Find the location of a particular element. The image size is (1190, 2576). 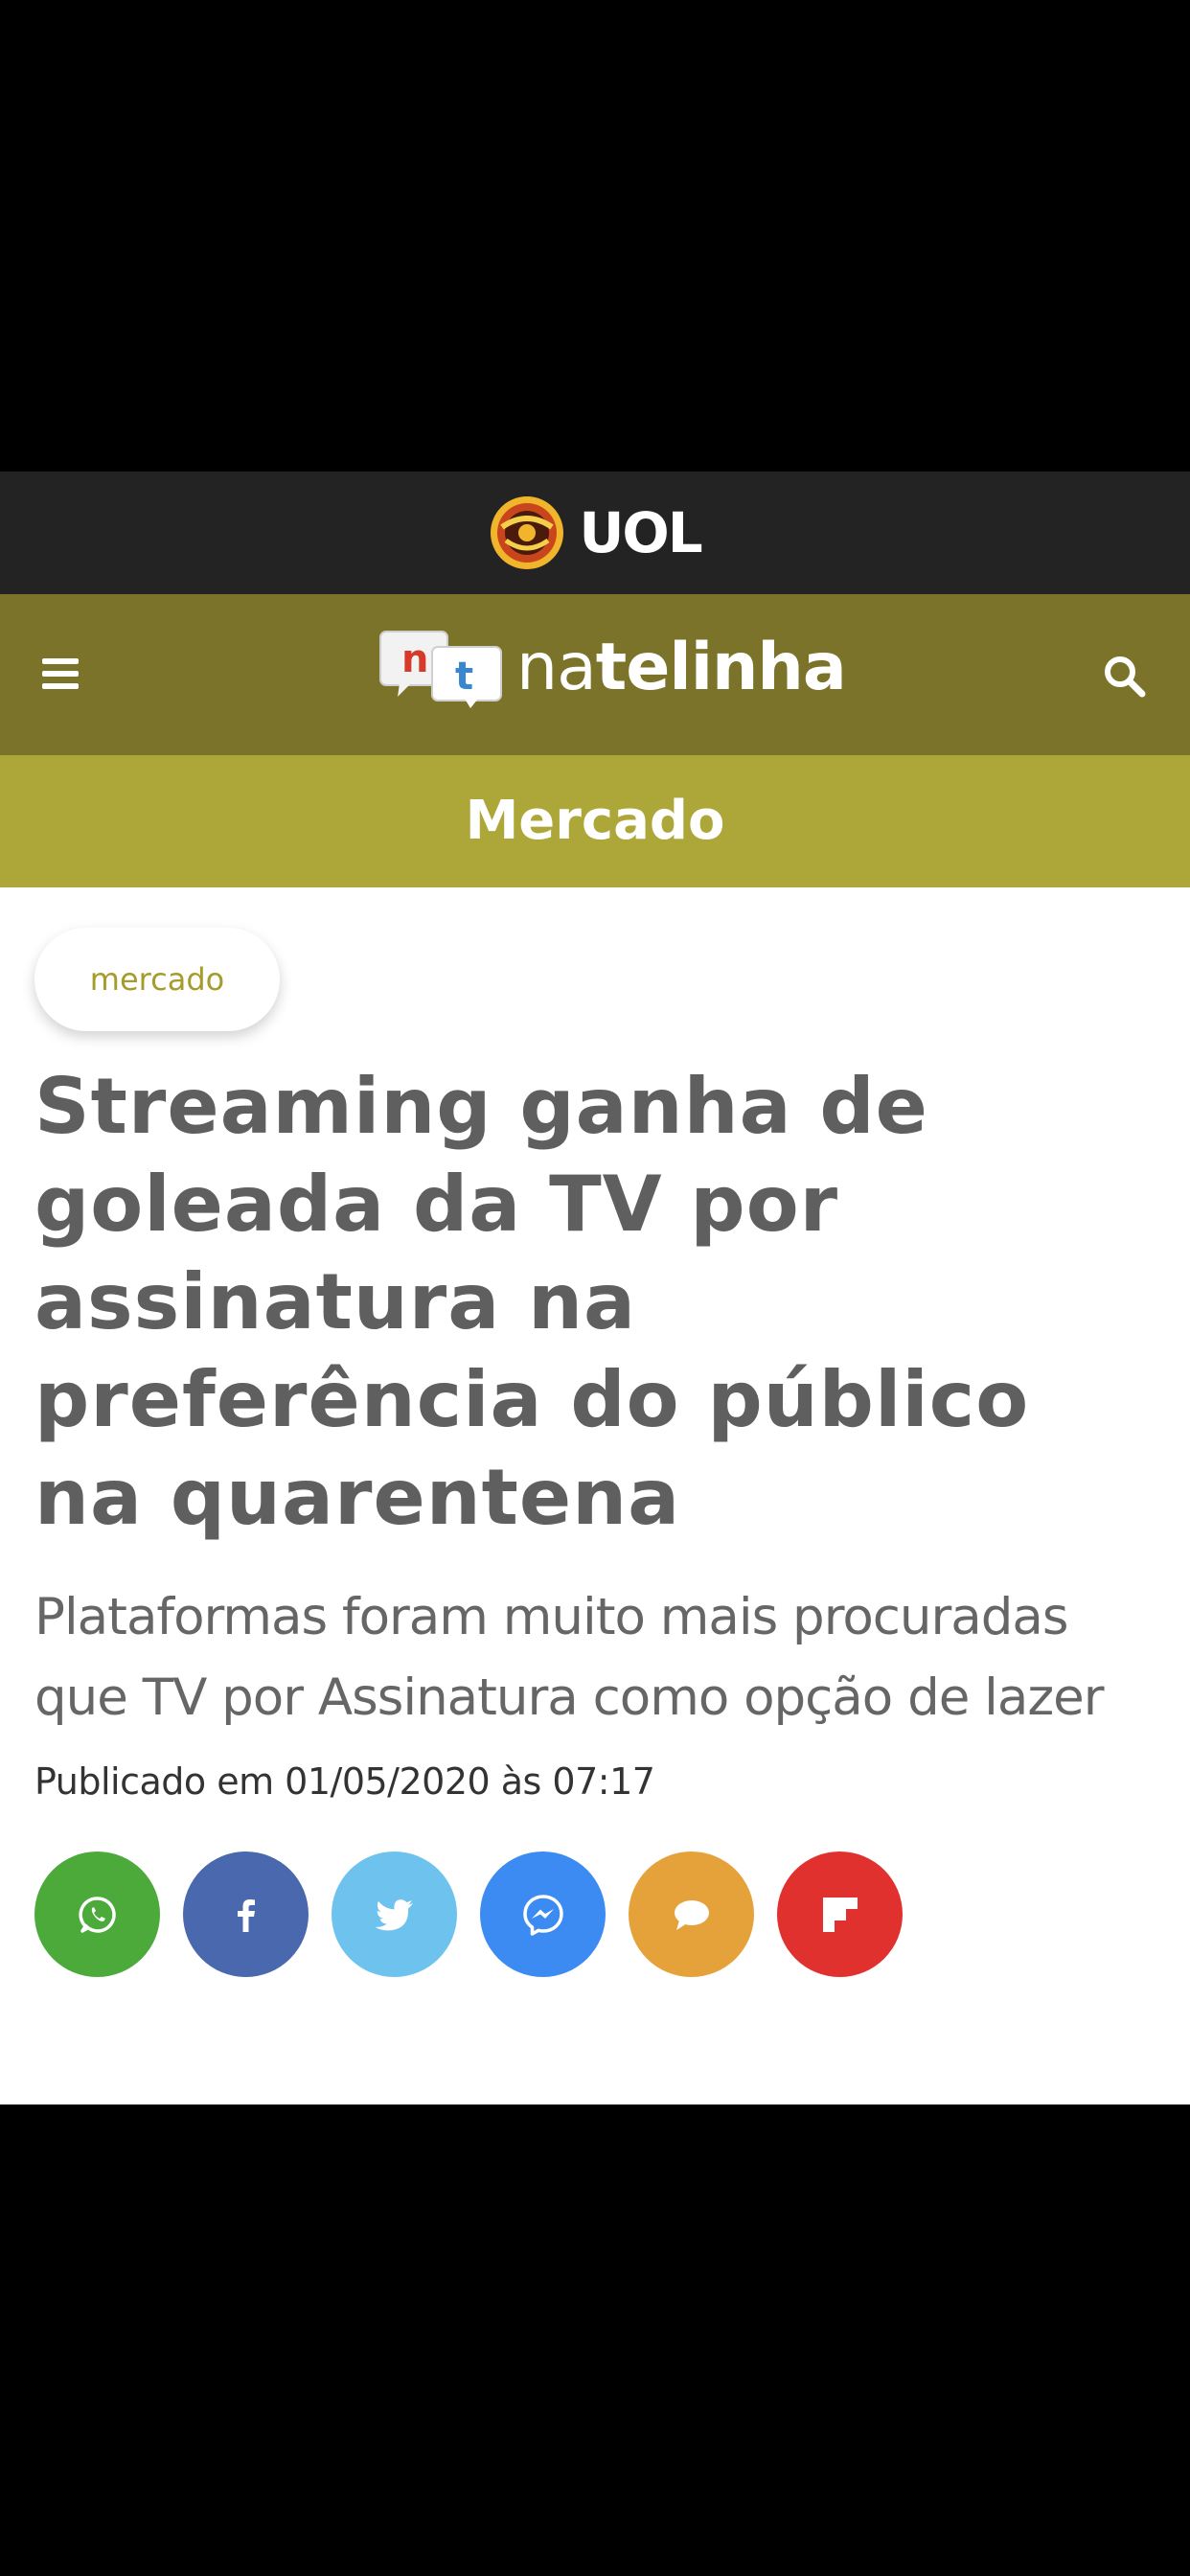

messenger-share-button is located at coordinates (543, 1914).